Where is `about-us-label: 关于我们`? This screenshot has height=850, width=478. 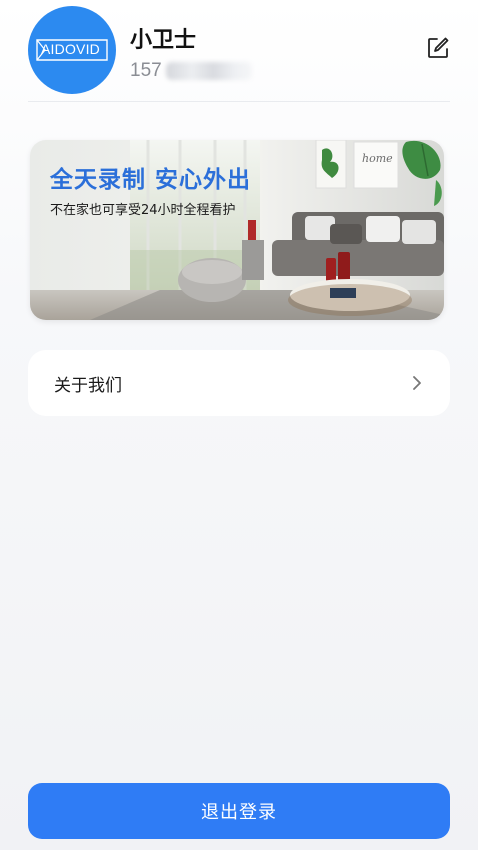 about-us-label: 关于我们 is located at coordinates (88, 385).